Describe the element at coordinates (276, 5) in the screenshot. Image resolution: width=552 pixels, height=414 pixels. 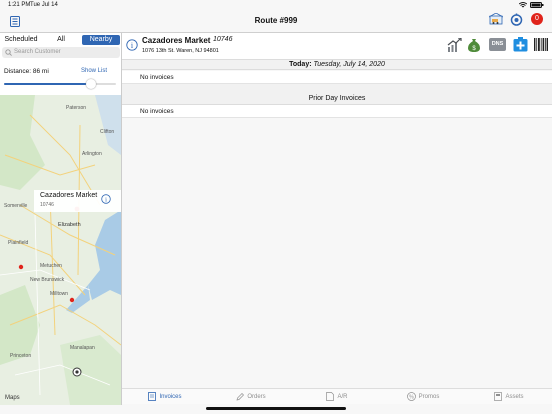
I see `status-bar: 1:21 PM Tue Jul 14` at that location.